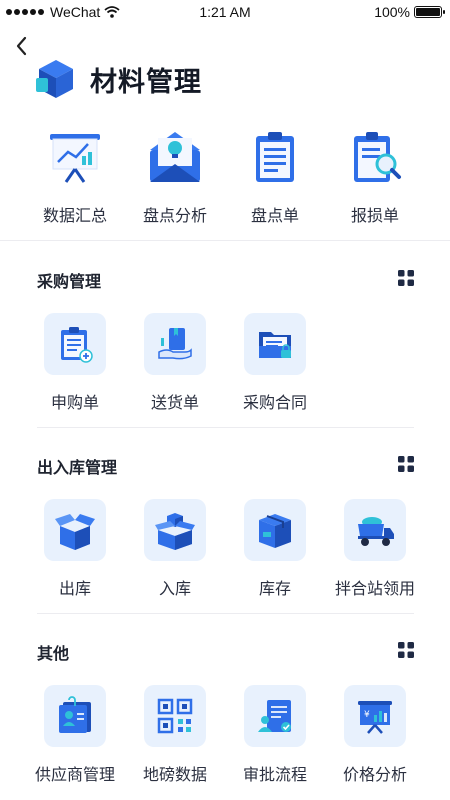 The height and width of the screenshot is (800, 450). What do you see at coordinates (374, 216) in the screenshot?
I see `tool-label: 报损单` at bounding box center [374, 216].